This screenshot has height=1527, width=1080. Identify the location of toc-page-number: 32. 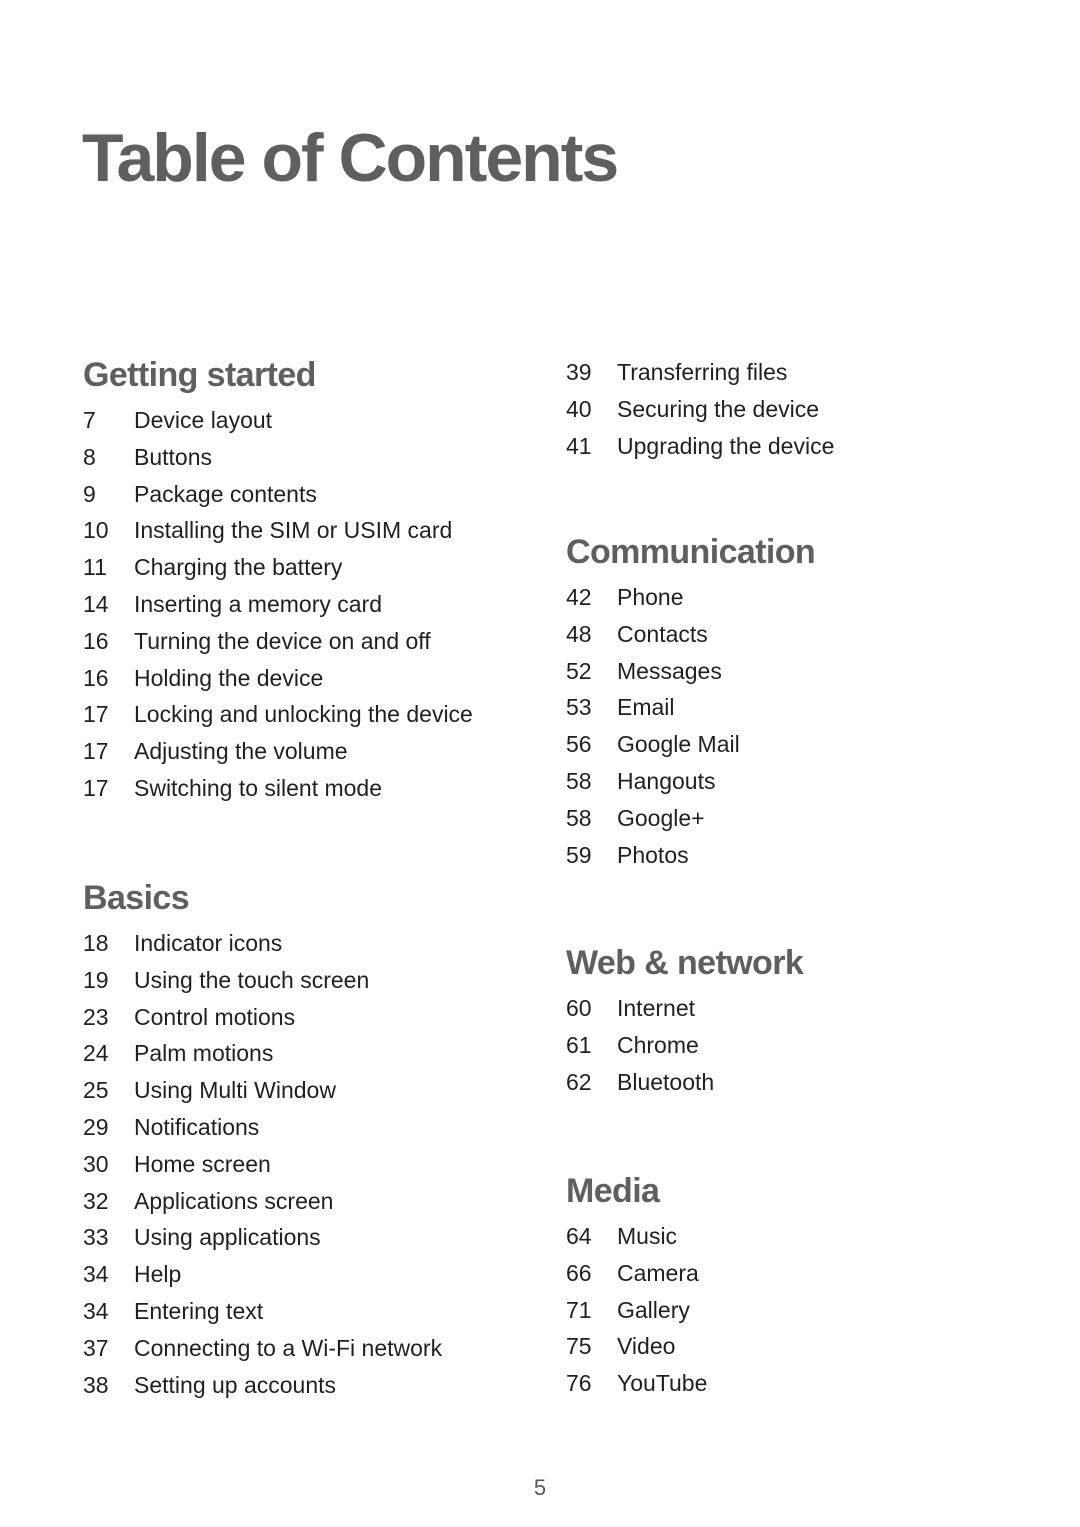
(96, 1200).